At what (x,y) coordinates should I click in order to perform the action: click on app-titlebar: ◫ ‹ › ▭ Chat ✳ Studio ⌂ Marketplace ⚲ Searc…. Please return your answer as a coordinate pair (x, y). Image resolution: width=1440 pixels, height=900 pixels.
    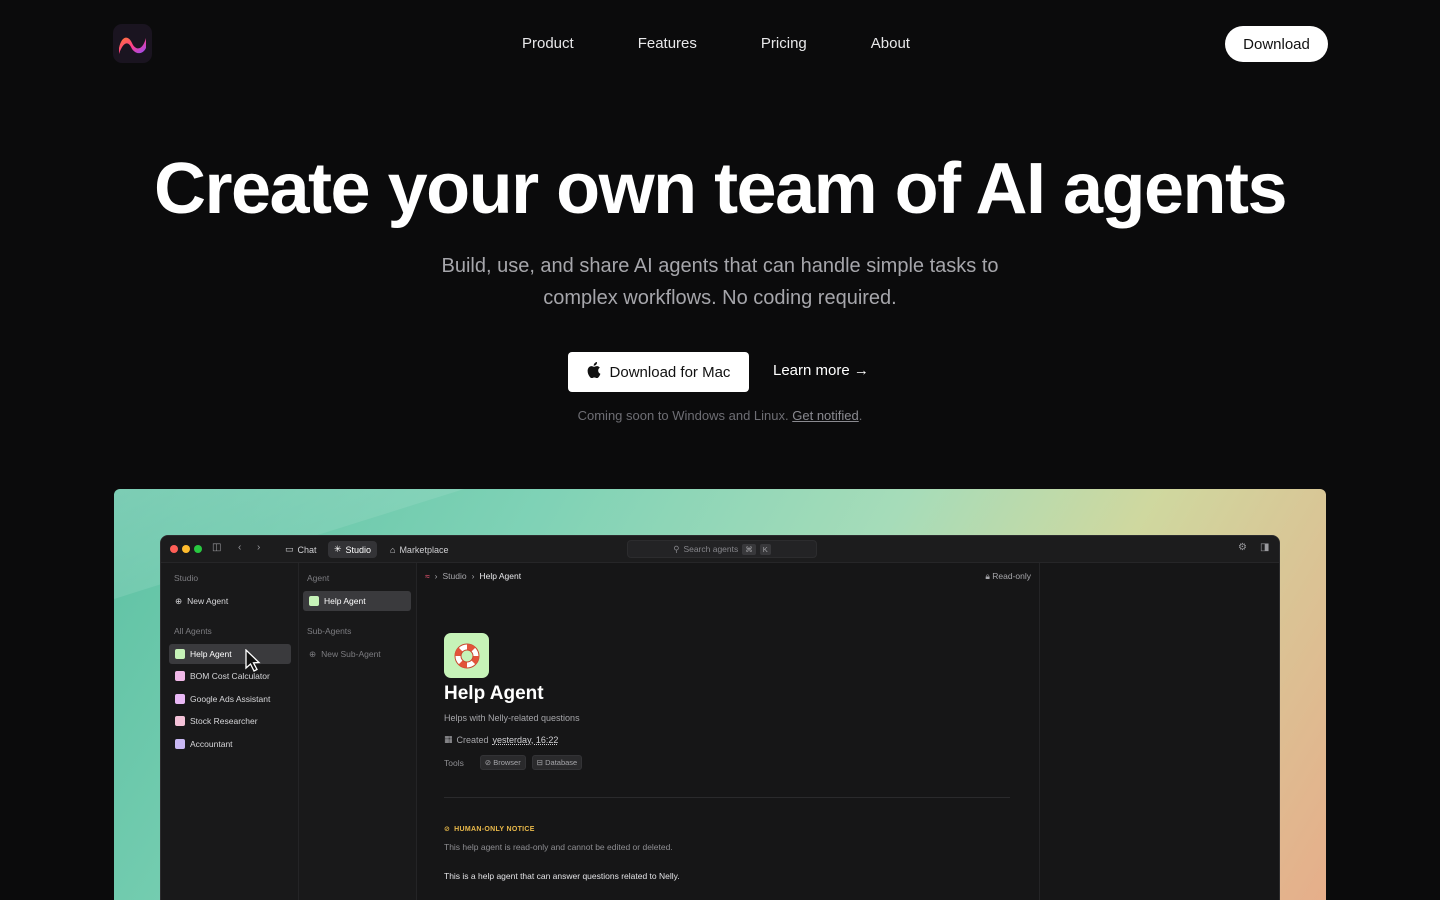
    Looking at the image, I should click on (720, 549).